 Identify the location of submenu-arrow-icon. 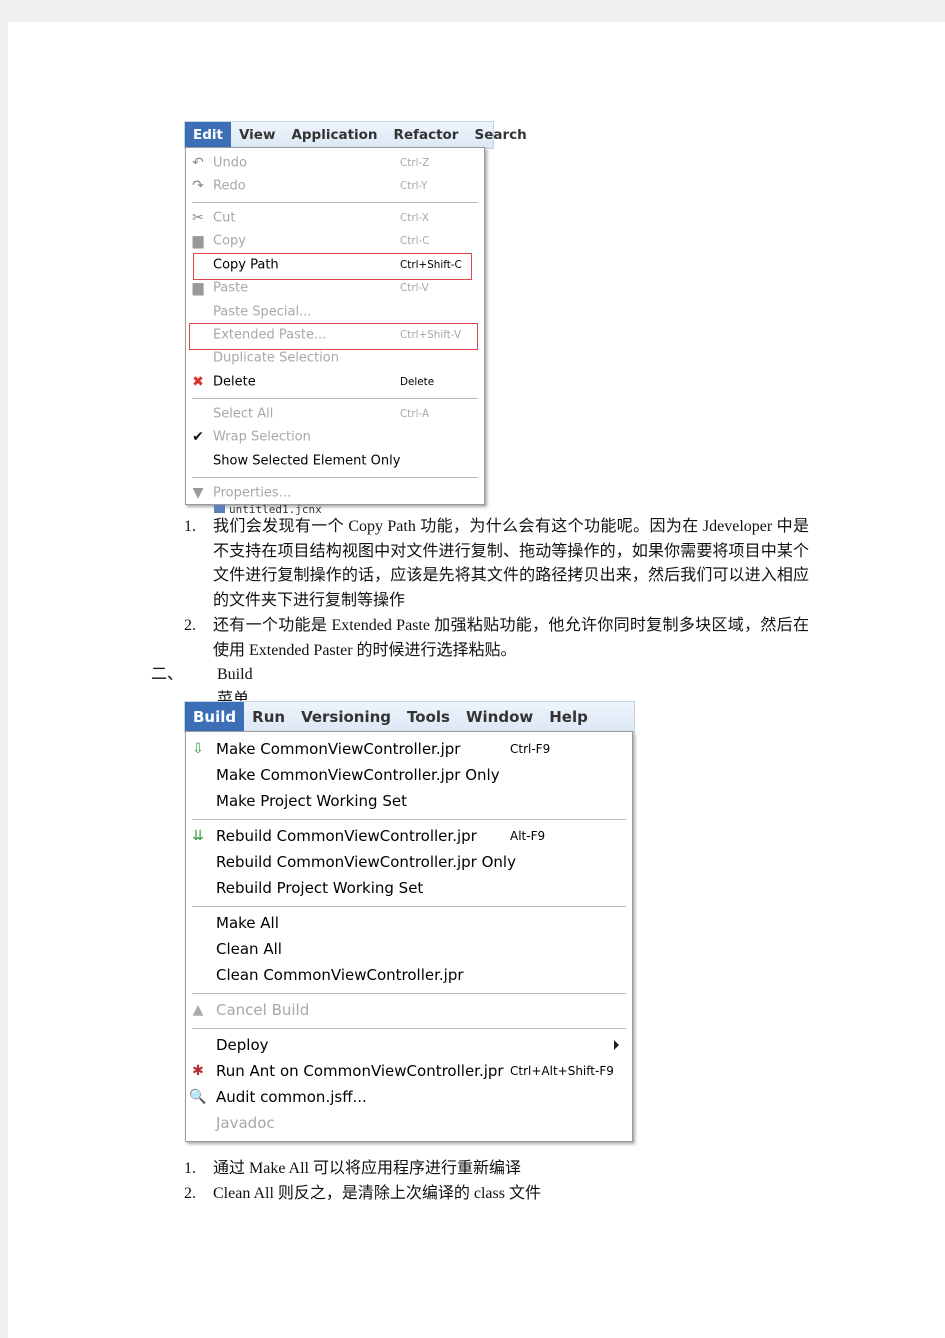
(616, 1045).